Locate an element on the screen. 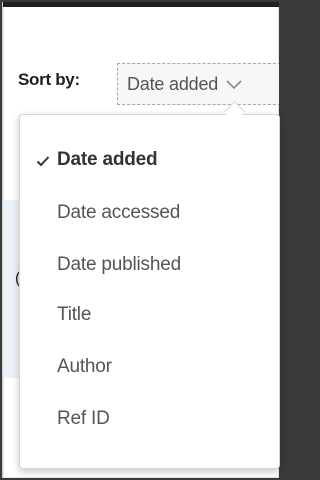 The width and height of the screenshot is (320, 480). menu-item-label: Title is located at coordinates (74, 314).